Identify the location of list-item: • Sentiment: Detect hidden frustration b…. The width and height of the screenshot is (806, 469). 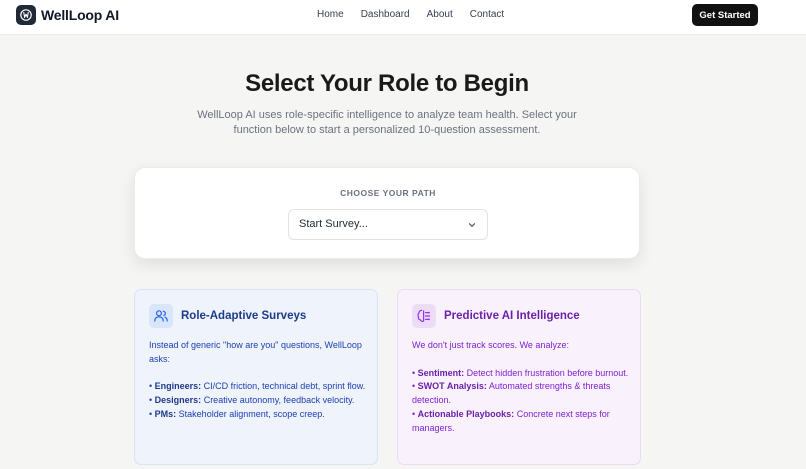
(520, 372).